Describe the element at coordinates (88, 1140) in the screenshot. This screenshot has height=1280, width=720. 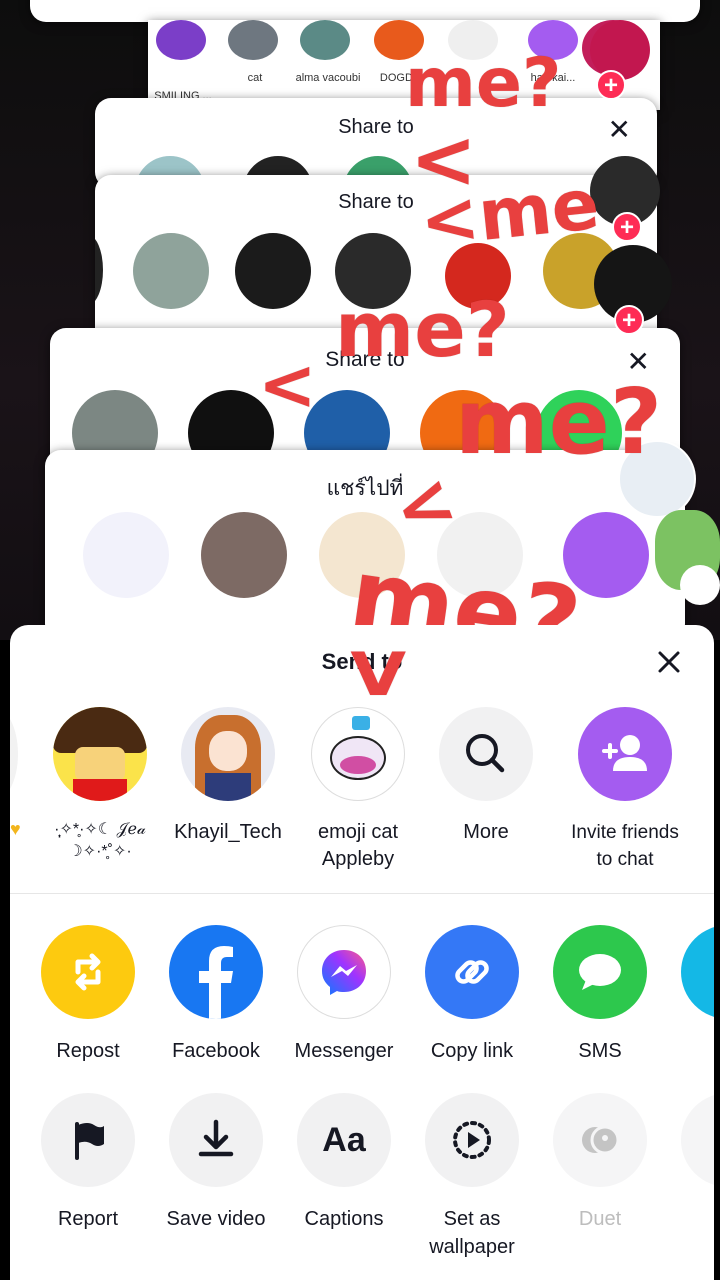
I see `flag-icon` at that location.